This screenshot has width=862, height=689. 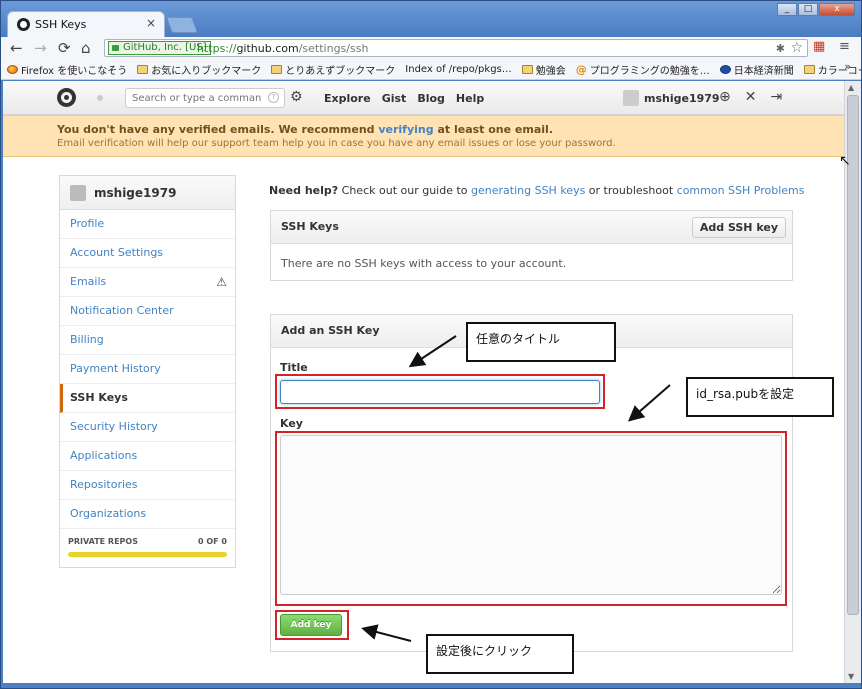 I want to click on sidebar-item-label: Emails, so click(x=88, y=281).